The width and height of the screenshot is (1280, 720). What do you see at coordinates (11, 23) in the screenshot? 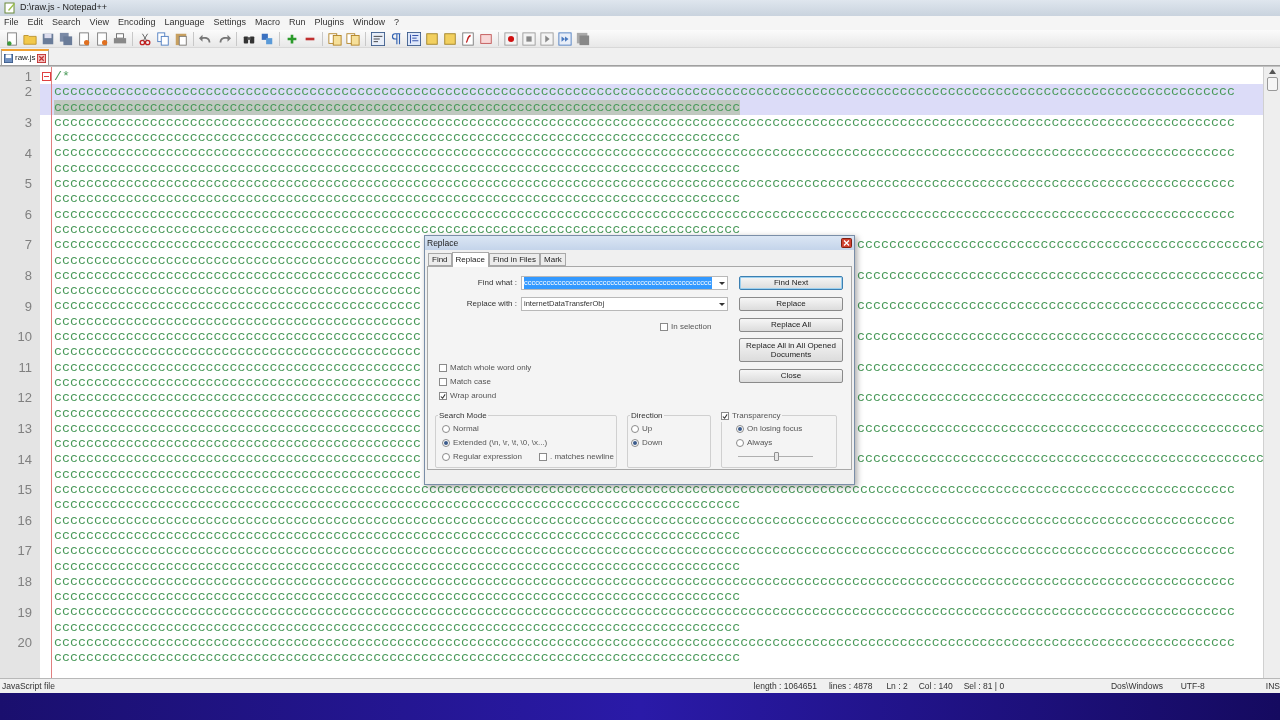
I see `menu-item: File` at bounding box center [11, 23].